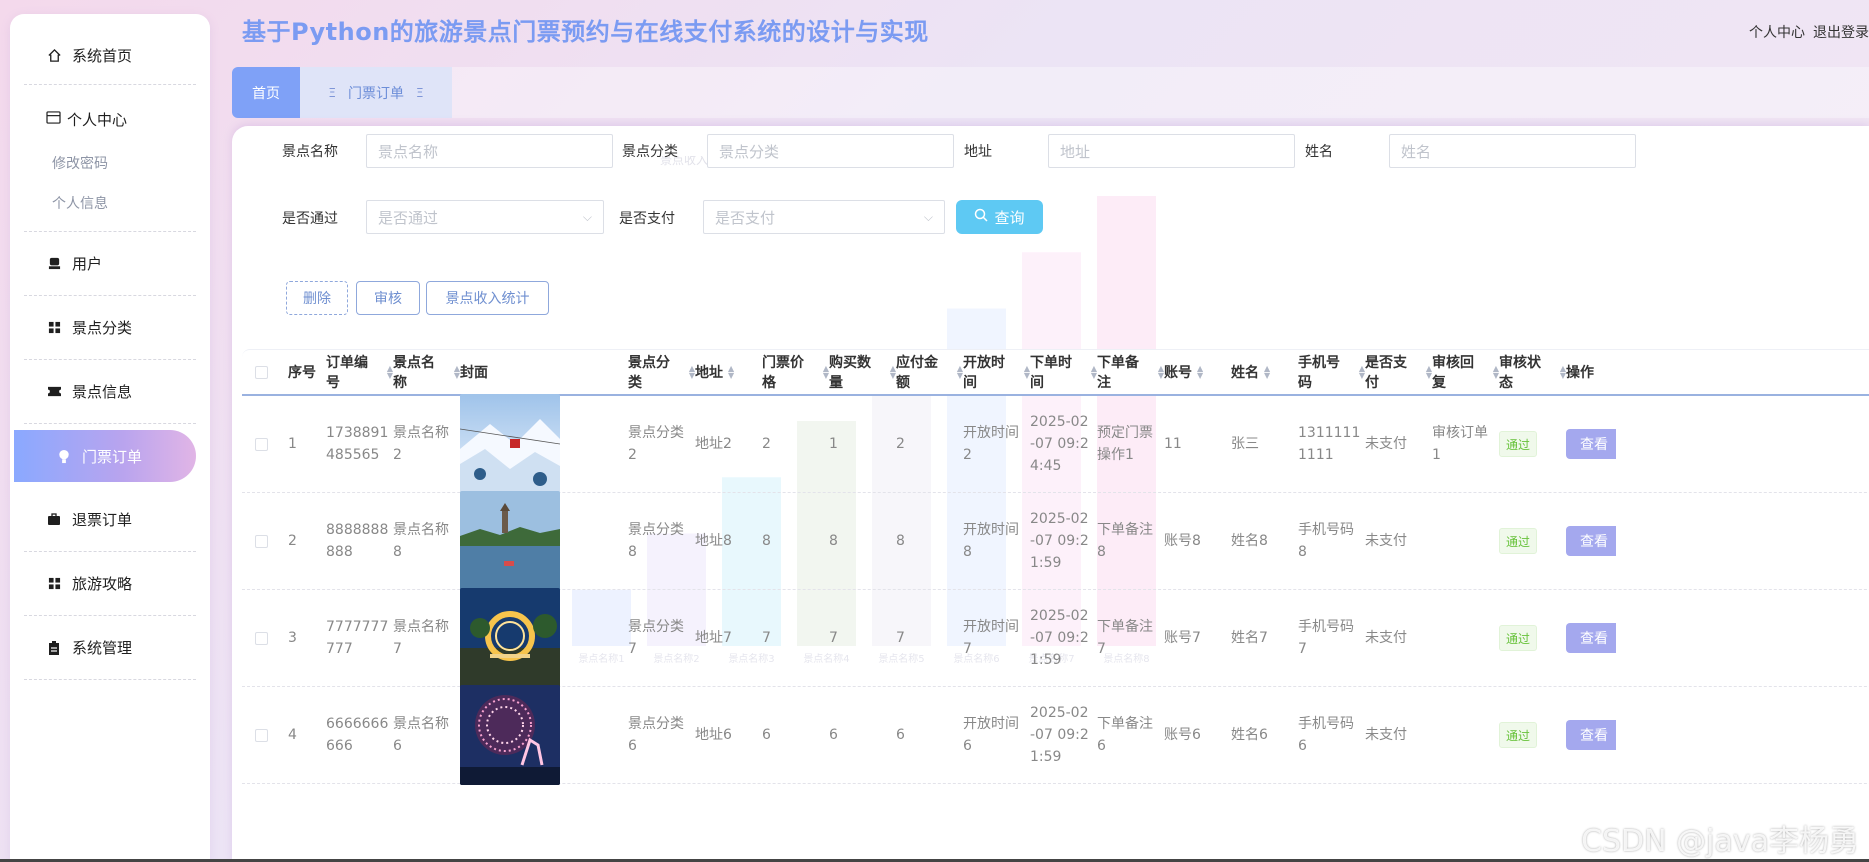 The image size is (1869, 862). What do you see at coordinates (110, 263) in the screenshot?
I see `sidebar-item-users: 用户` at bounding box center [110, 263].